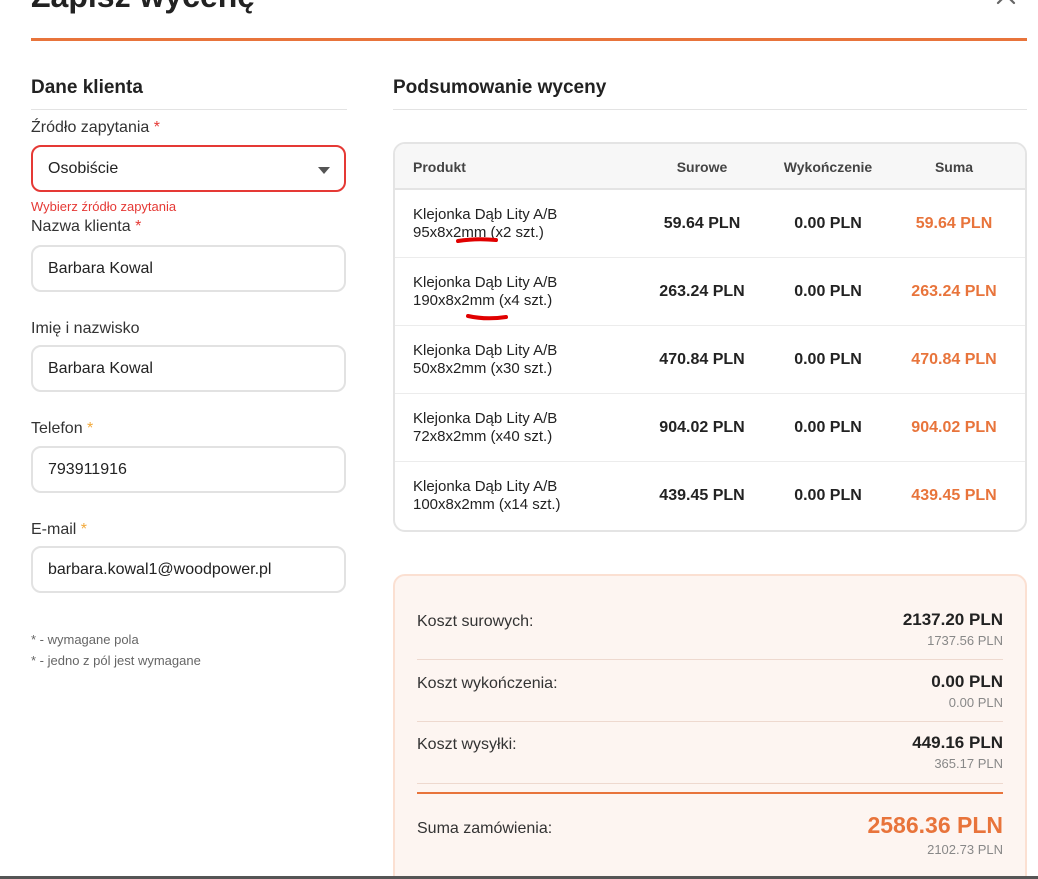  I want to click on column-header-total: Suma, so click(954, 167).